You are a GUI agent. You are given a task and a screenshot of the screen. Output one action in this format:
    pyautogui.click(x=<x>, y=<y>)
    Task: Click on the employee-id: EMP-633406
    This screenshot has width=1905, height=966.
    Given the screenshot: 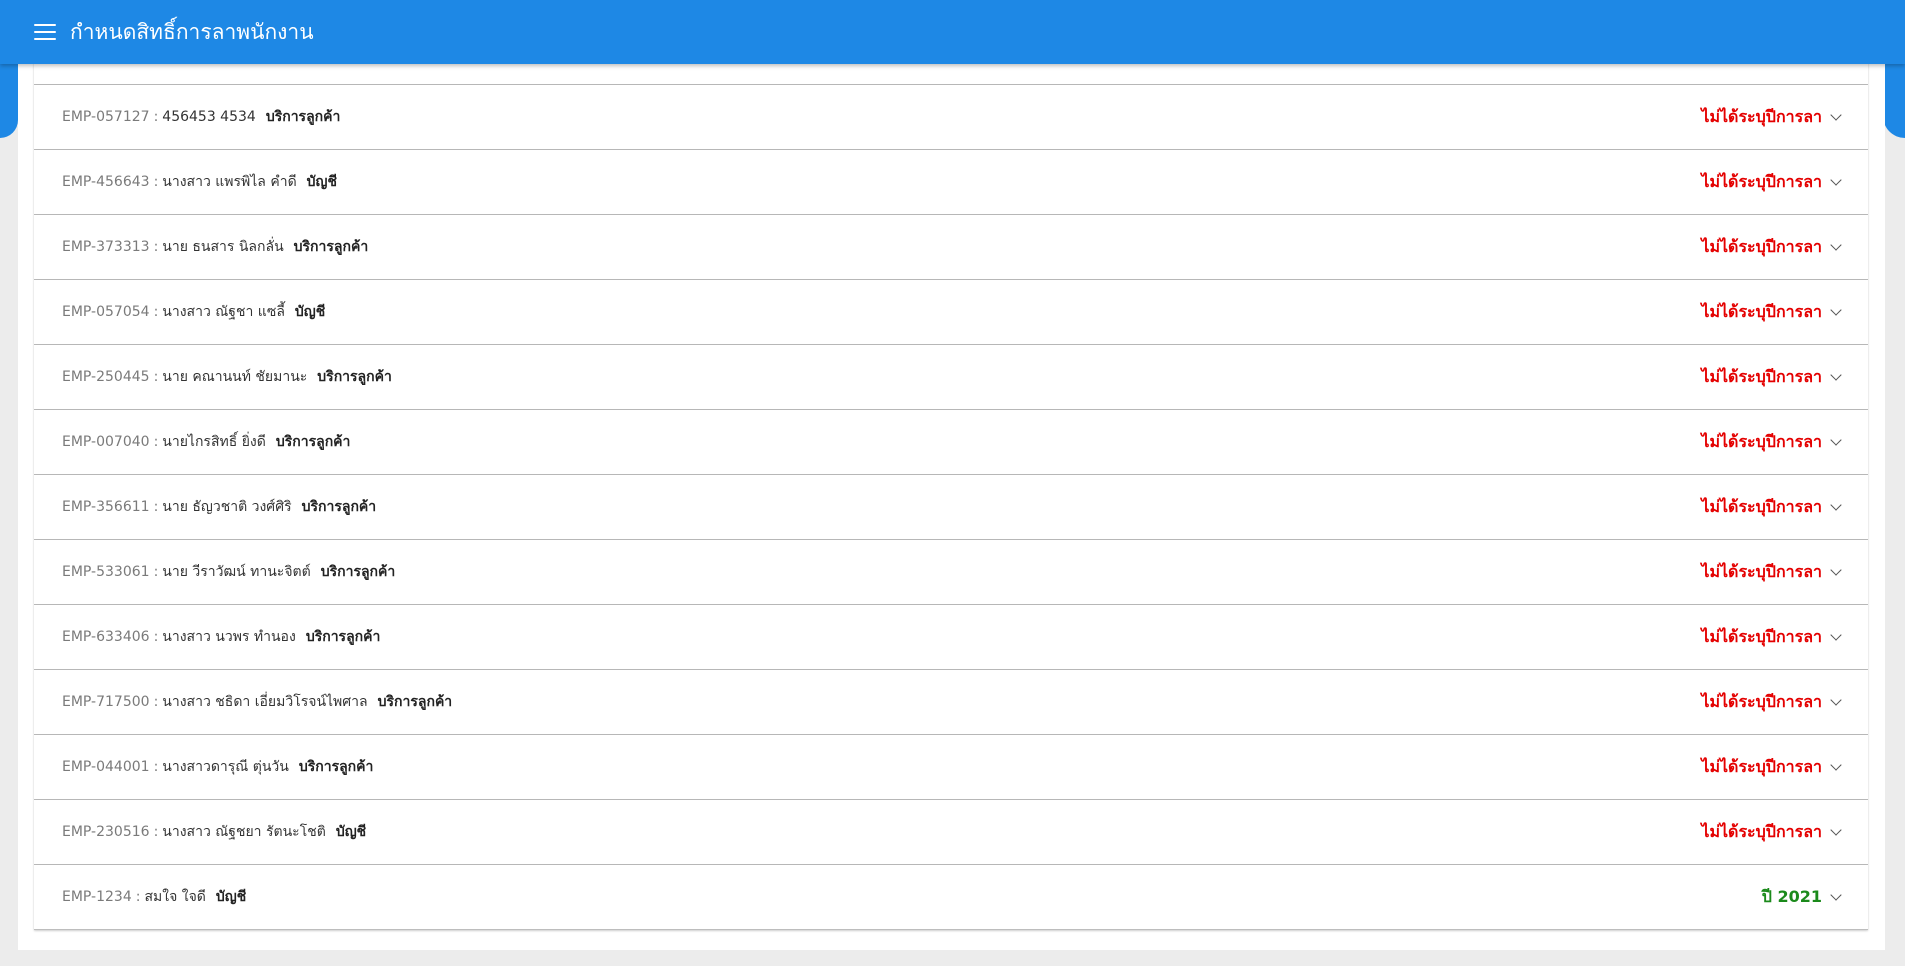 What is the action you would take?
    pyautogui.click(x=106, y=637)
    